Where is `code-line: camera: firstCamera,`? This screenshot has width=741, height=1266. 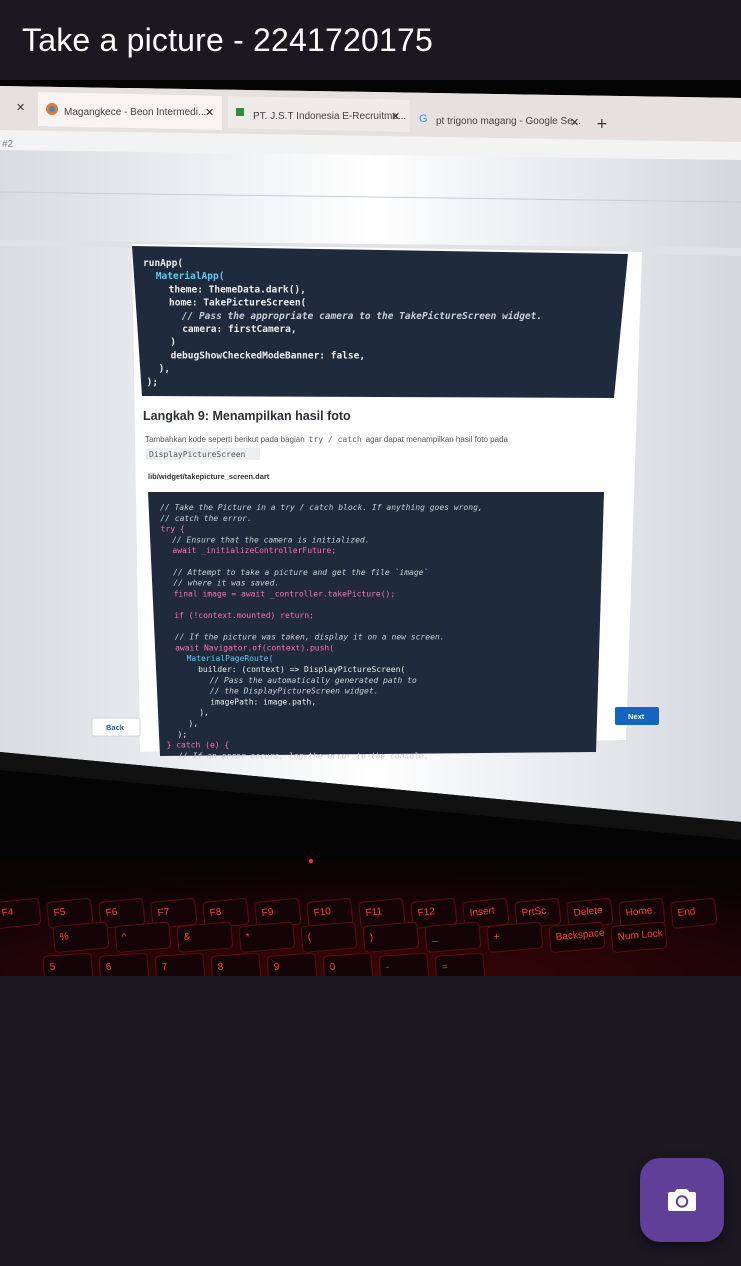
code-line: camera: firstCamera, is located at coordinates (239, 329).